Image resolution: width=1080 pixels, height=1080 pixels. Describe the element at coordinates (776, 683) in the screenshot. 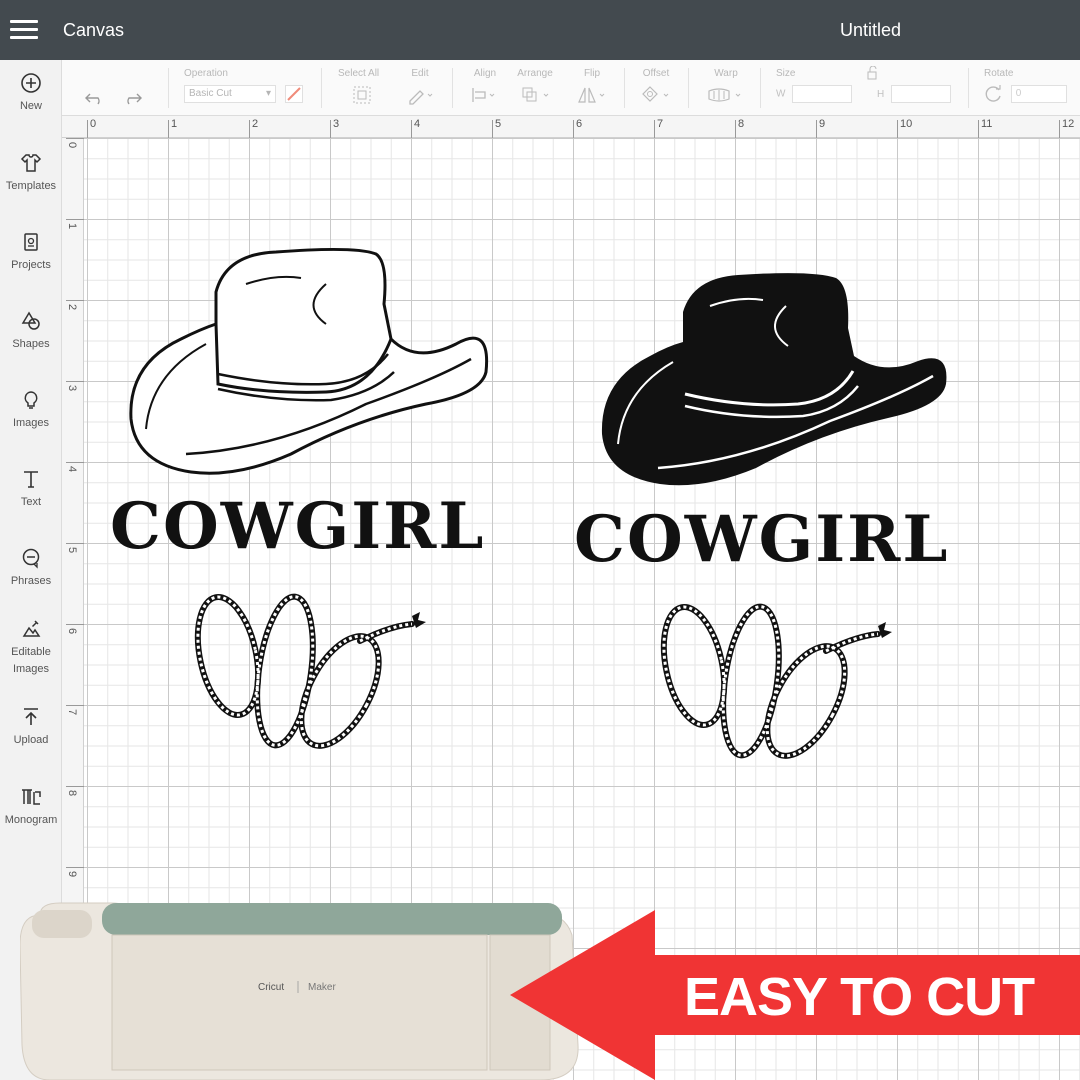

I see `filled-lasso` at that location.